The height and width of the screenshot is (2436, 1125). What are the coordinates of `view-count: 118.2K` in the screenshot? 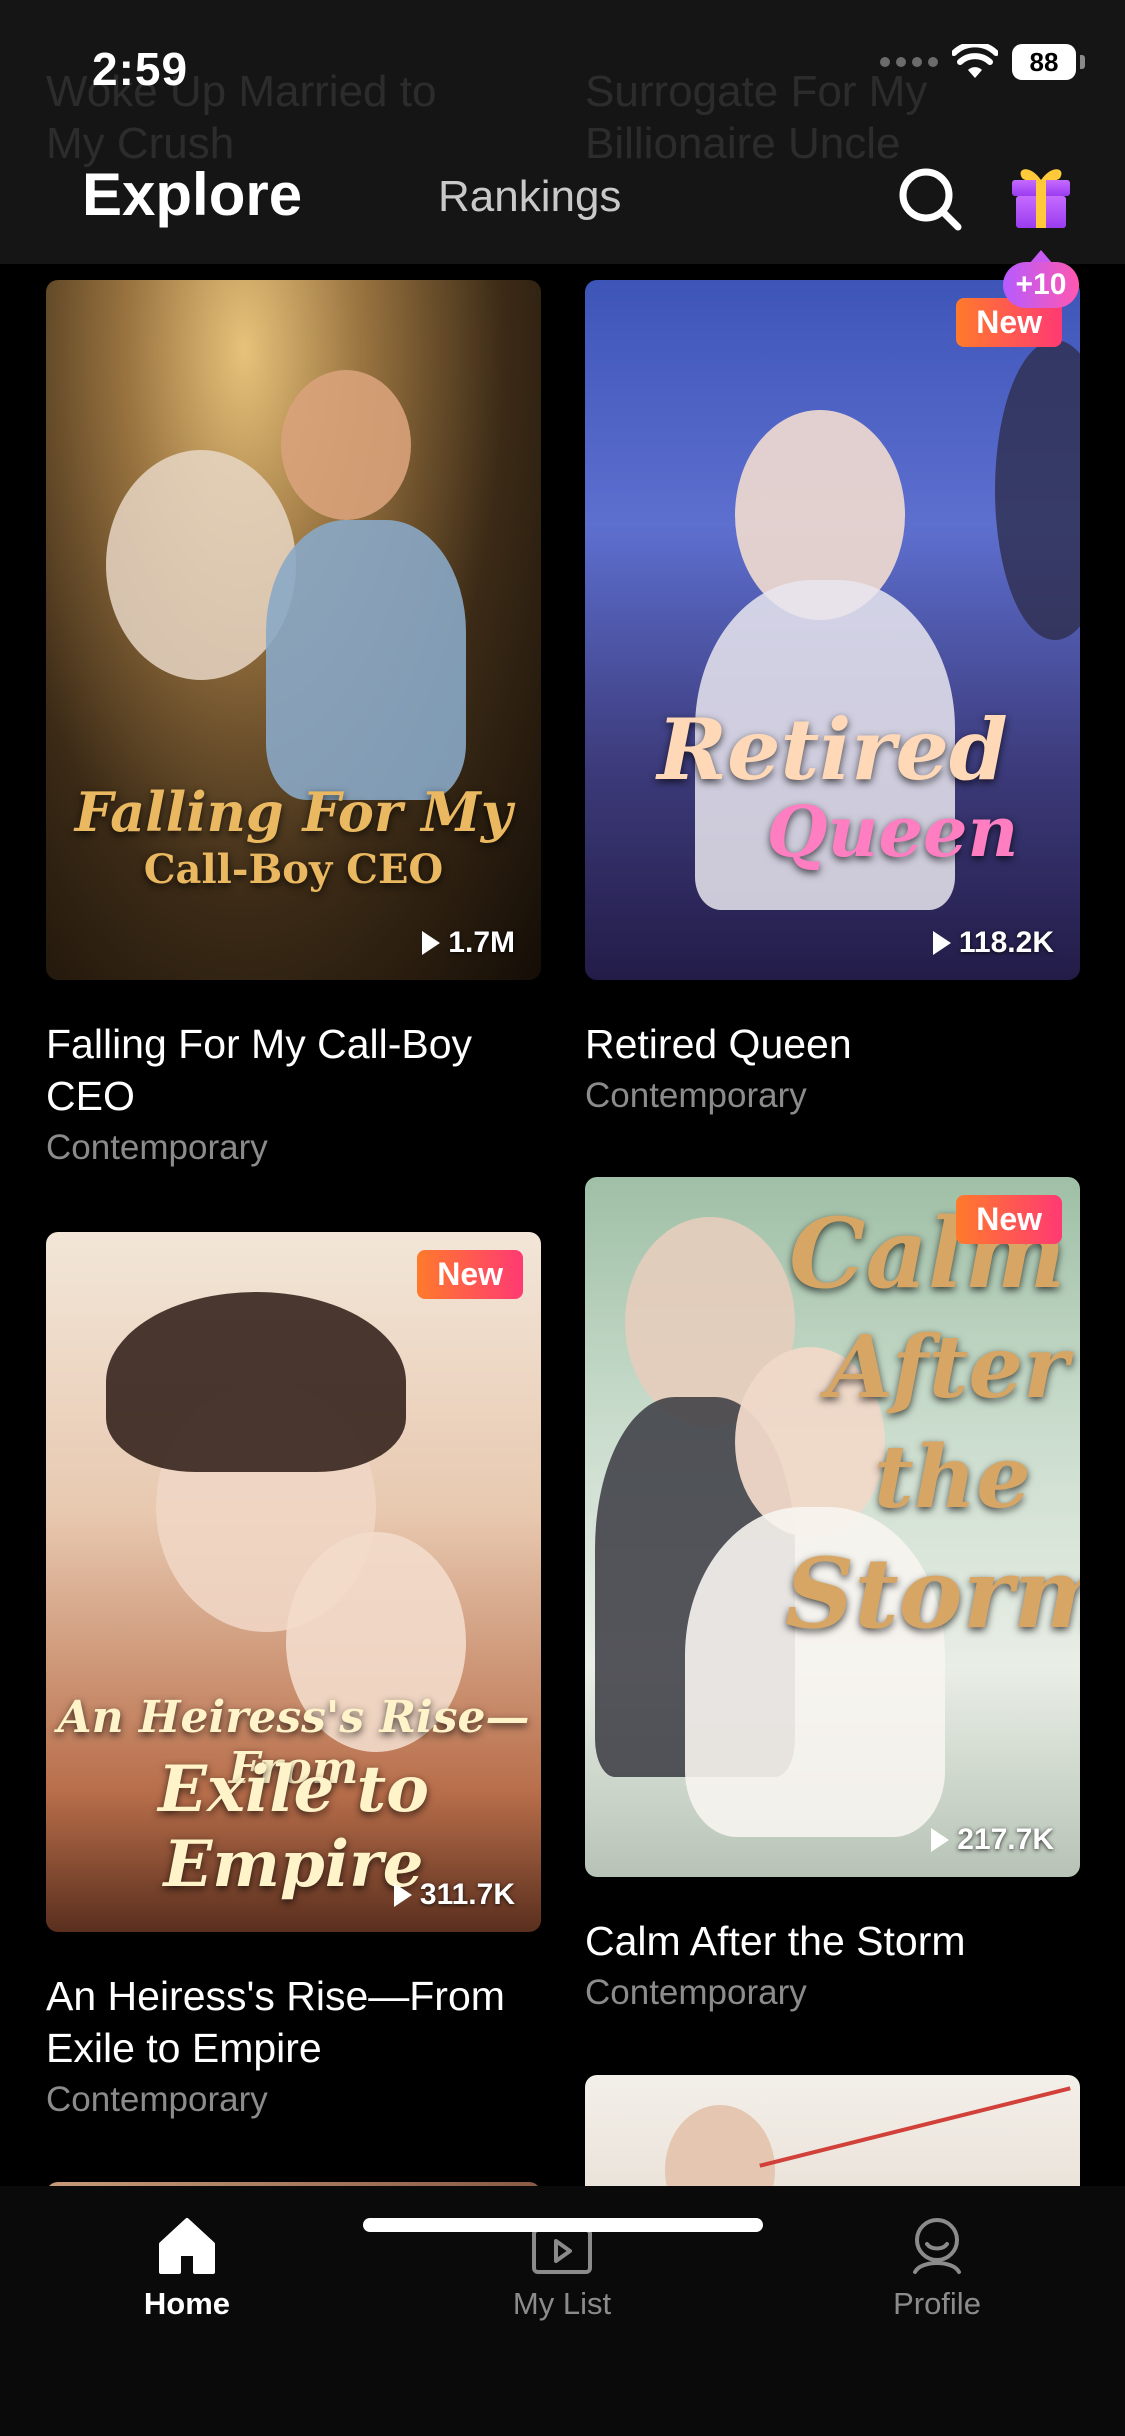 It's located at (993, 943).